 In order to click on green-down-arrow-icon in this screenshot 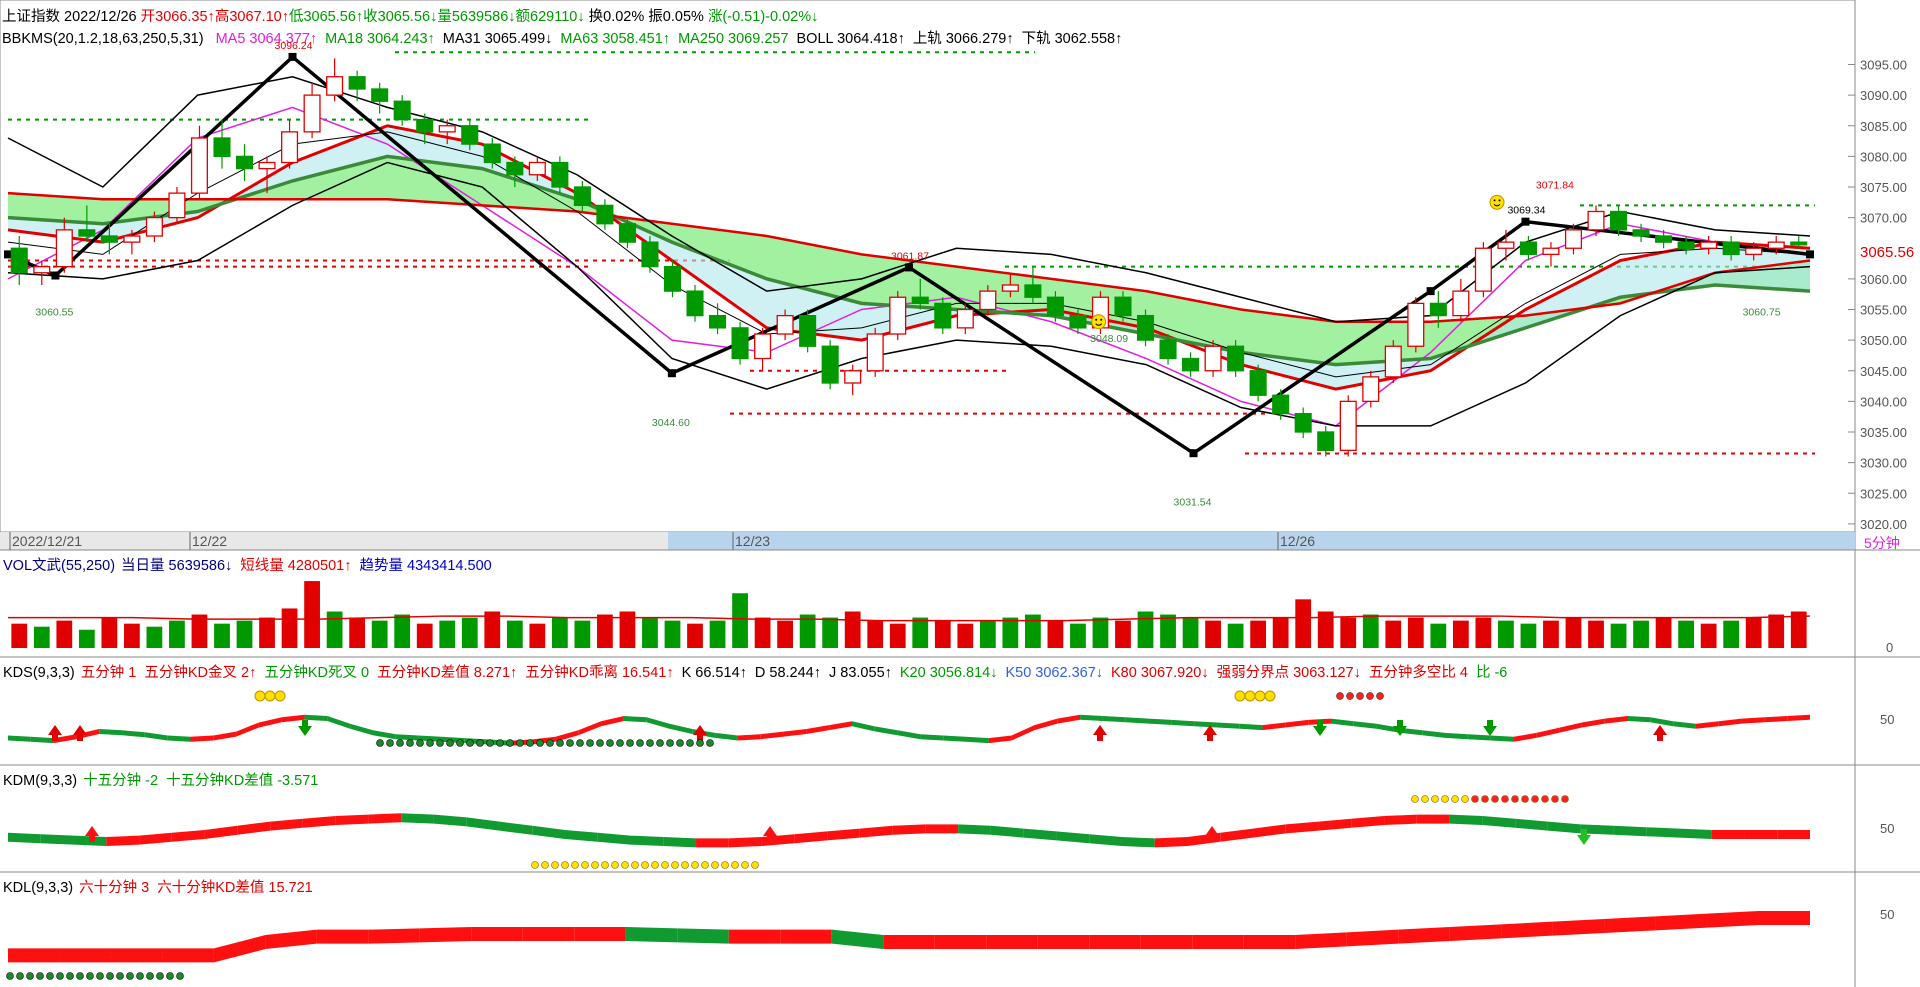, I will do `click(1490, 728)`.